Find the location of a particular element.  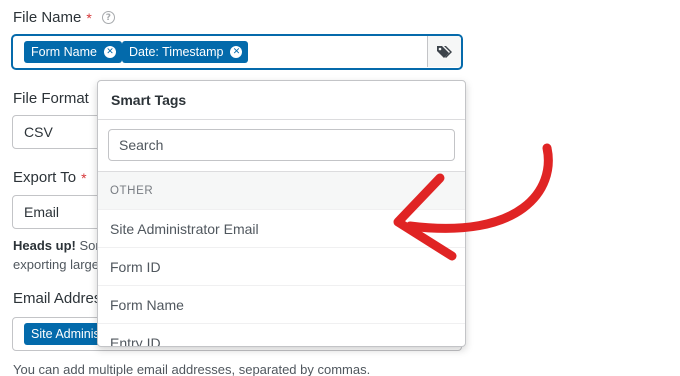

chip-date-timestamp: Date: Timestamp ✕ is located at coordinates (185, 52).